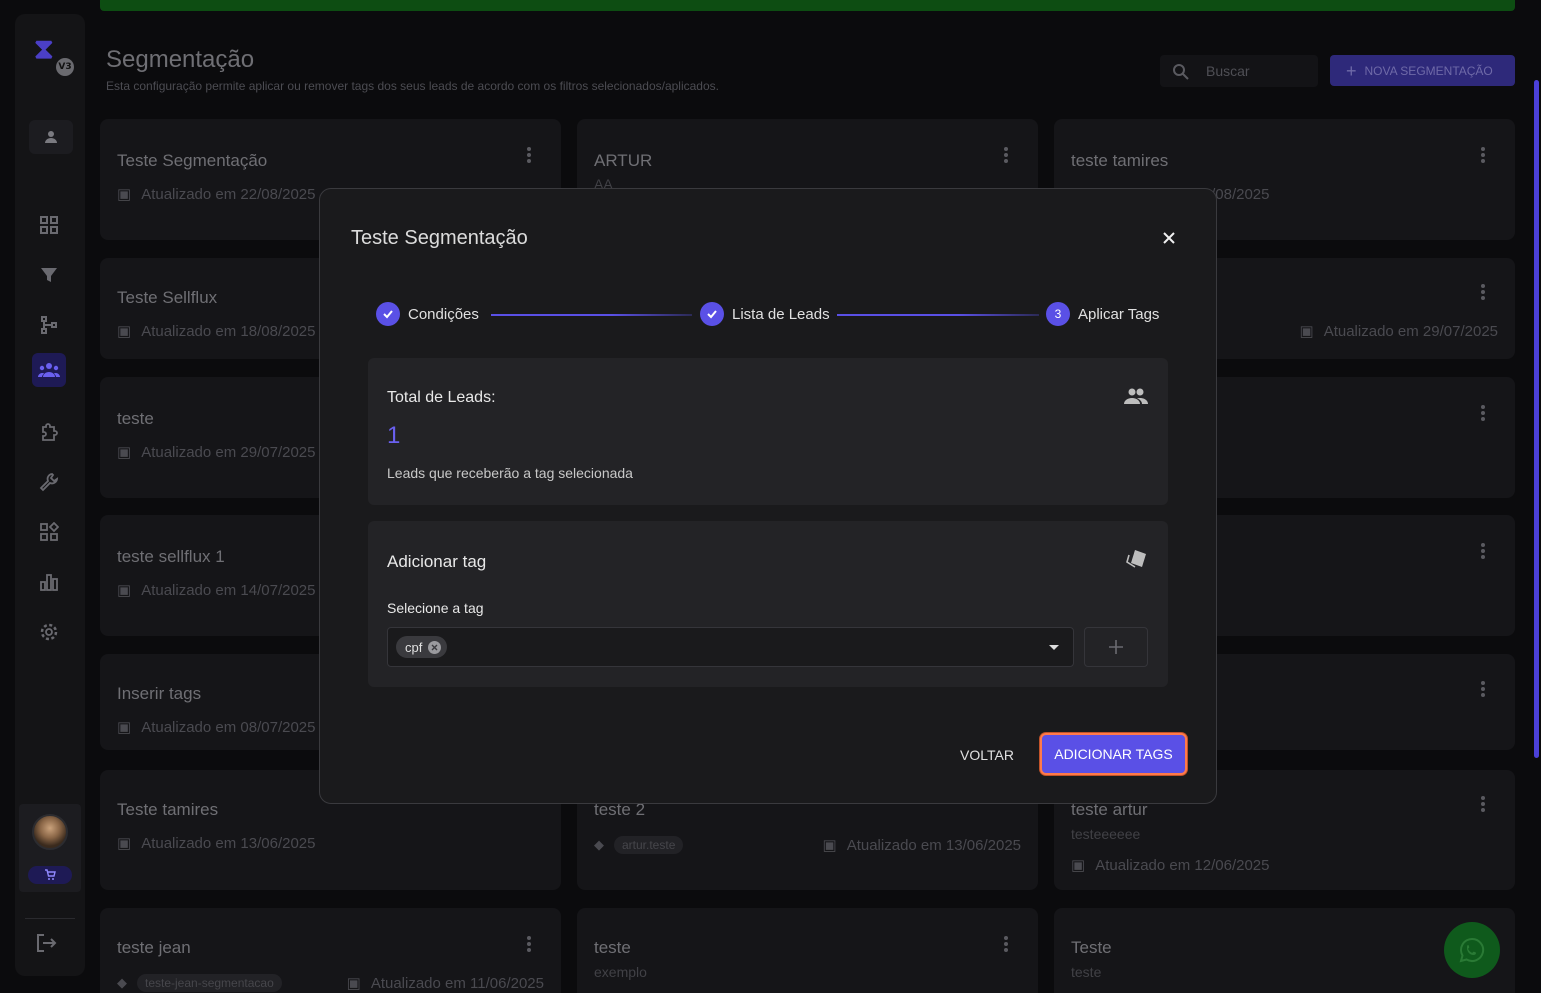 The height and width of the screenshot is (993, 1541). I want to click on card-tag: ◆ teste-jean-segmentacao, so click(199, 983).